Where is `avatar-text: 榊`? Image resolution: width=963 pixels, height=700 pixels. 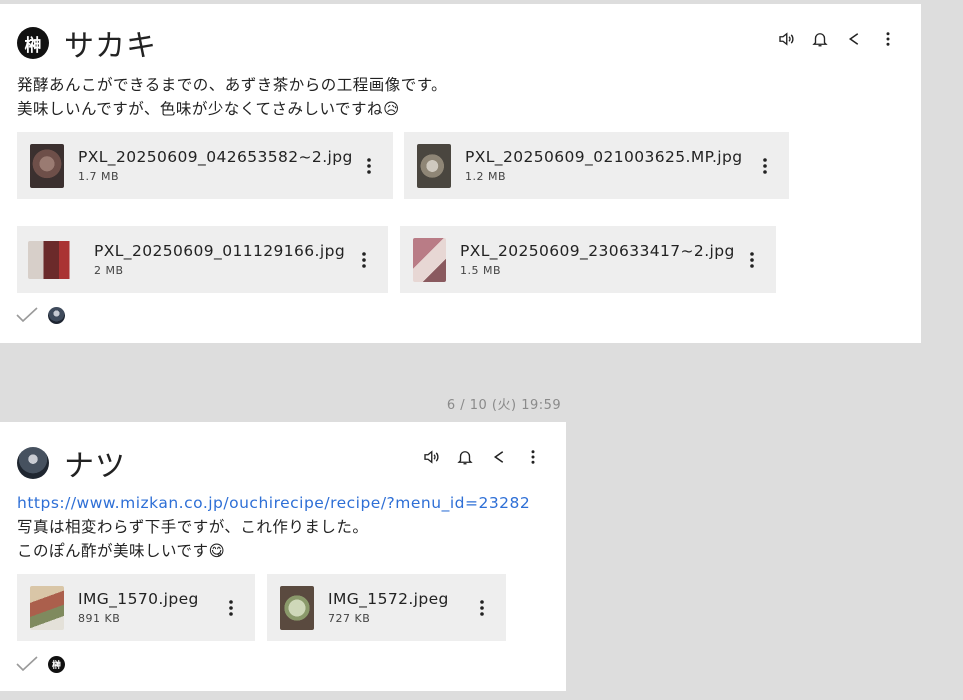
avatar-text: 榊 is located at coordinates (33, 45).